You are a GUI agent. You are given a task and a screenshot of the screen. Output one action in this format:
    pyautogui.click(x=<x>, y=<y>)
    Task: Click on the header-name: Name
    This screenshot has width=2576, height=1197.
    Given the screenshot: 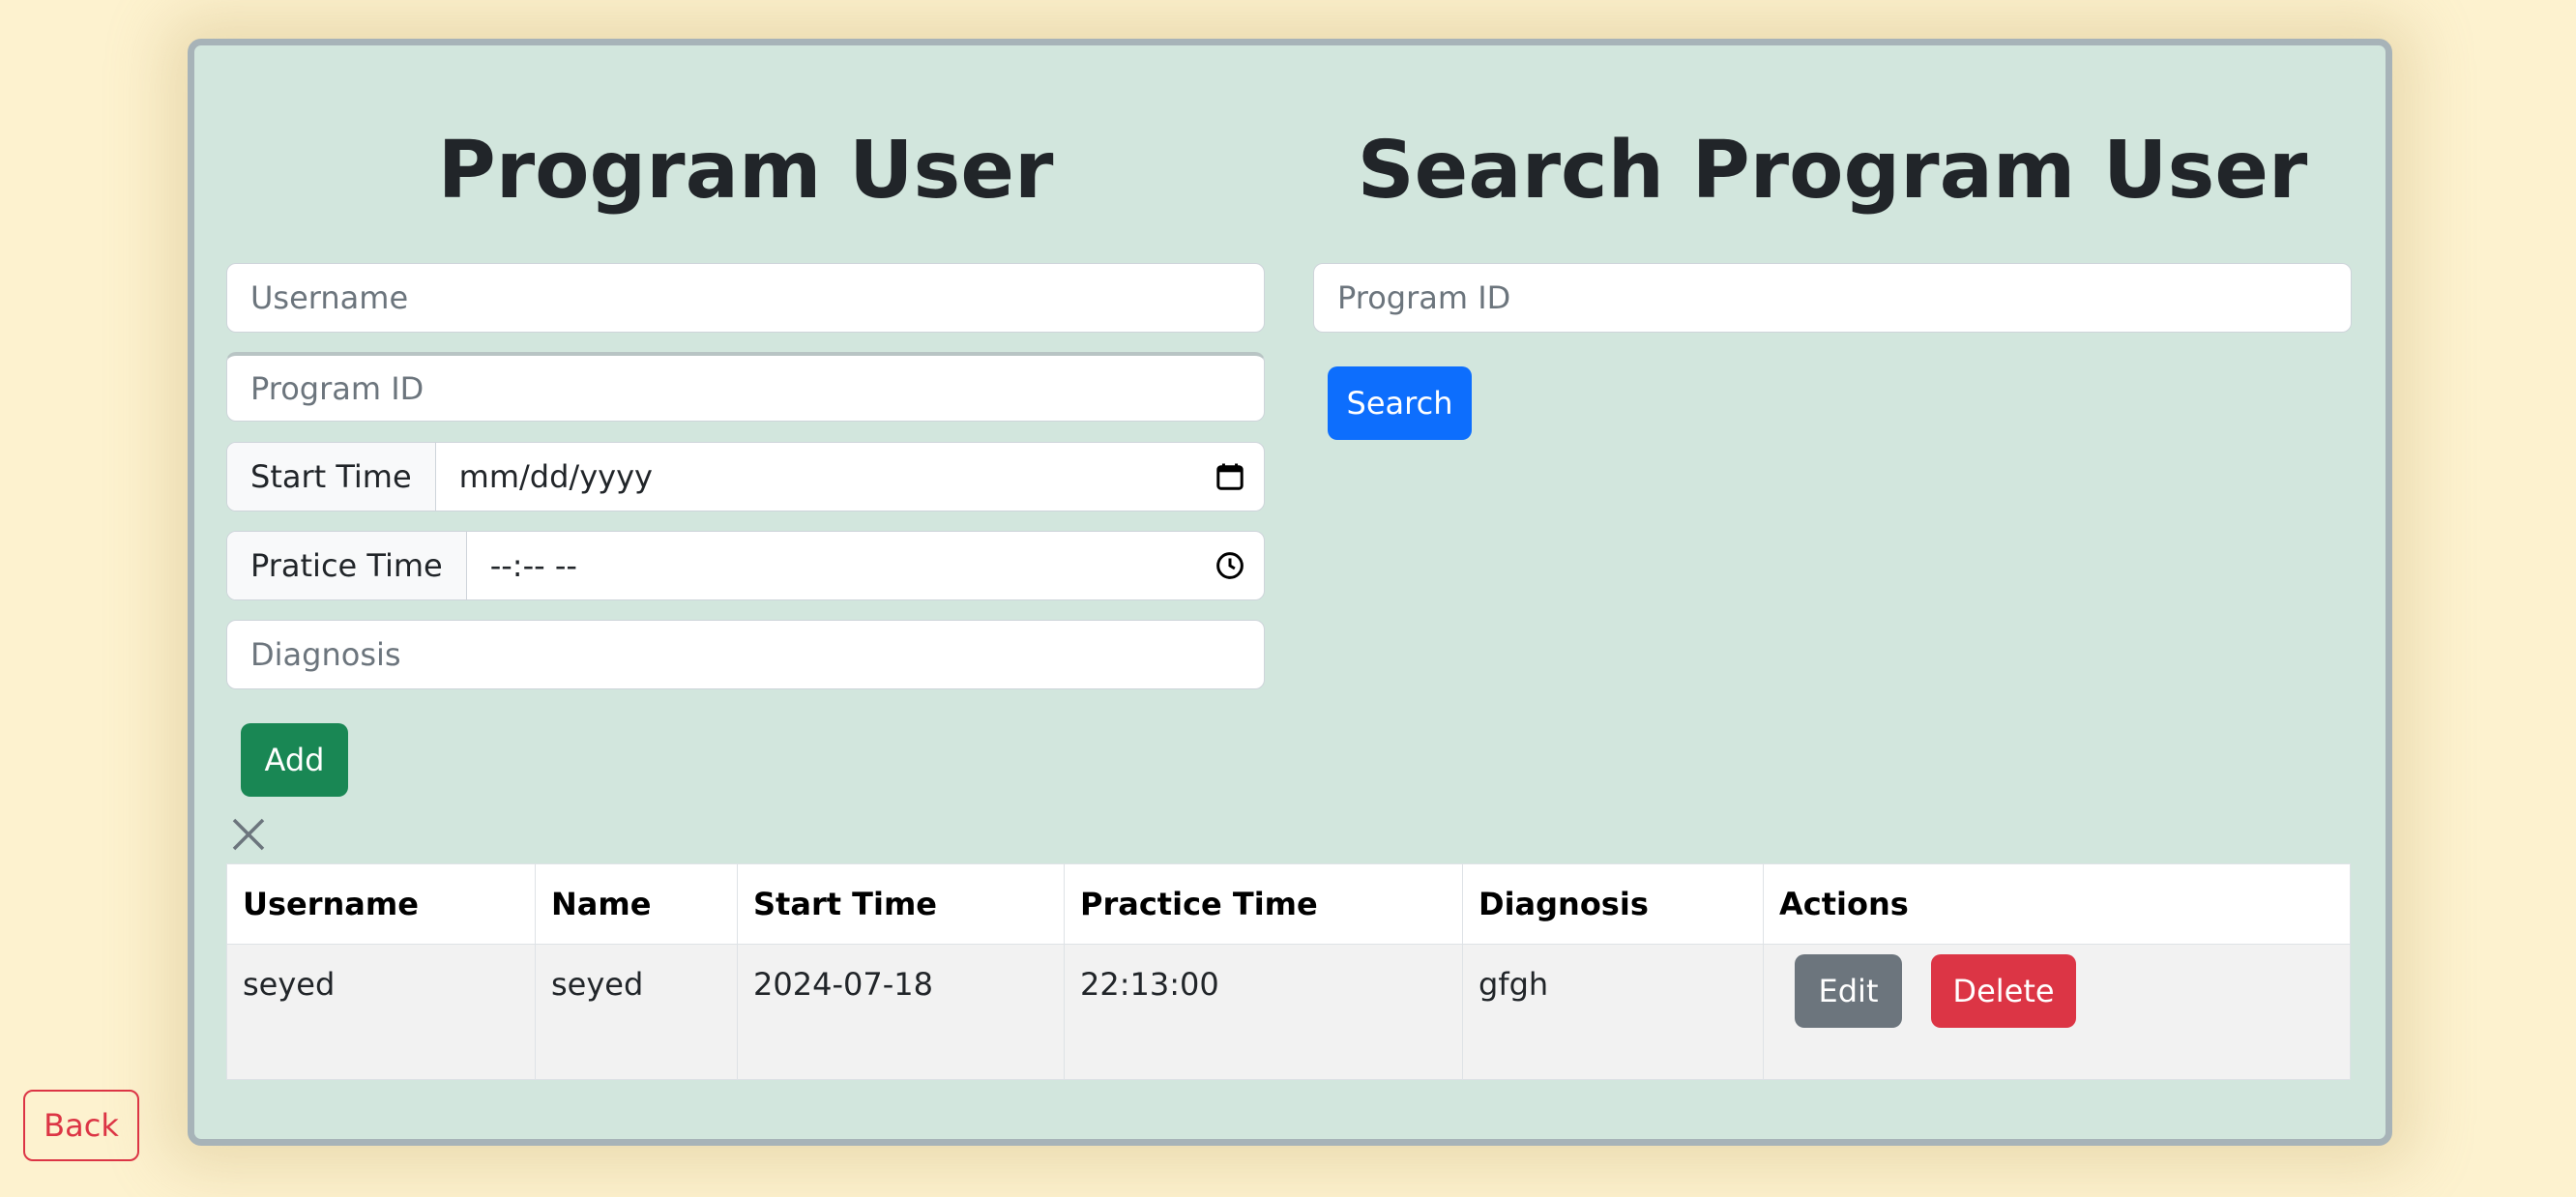 What is the action you would take?
    pyautogui.click(x=636, y=904)
    